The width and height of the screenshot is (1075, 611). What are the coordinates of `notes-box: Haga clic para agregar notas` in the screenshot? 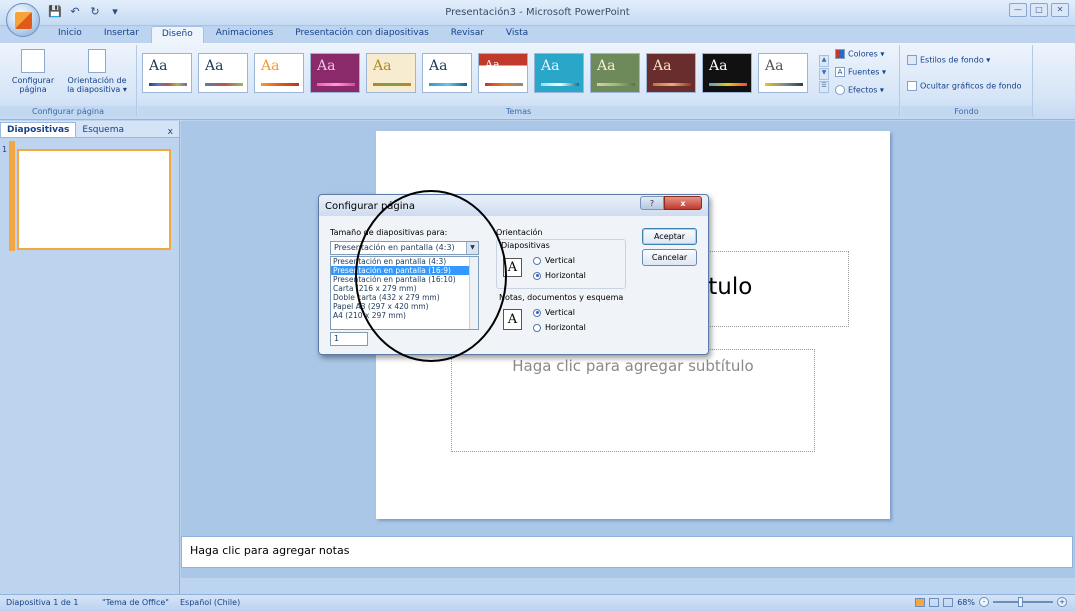 It's located at (627, 552).